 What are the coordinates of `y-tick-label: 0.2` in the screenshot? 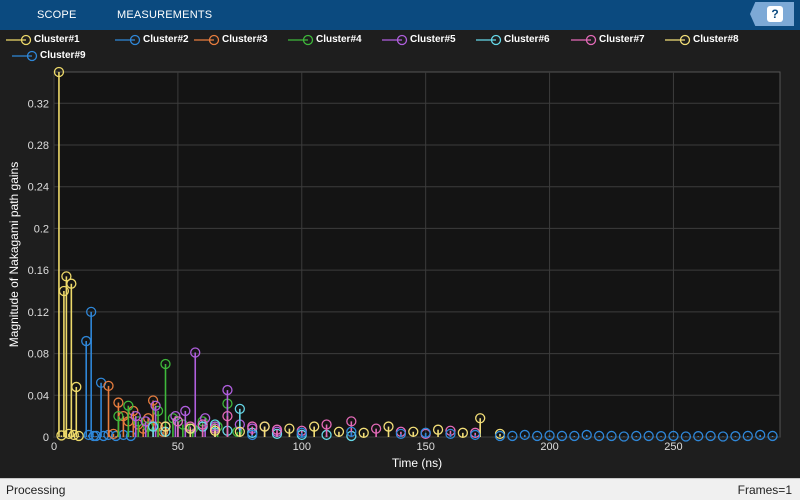 It's located at (41, 229).